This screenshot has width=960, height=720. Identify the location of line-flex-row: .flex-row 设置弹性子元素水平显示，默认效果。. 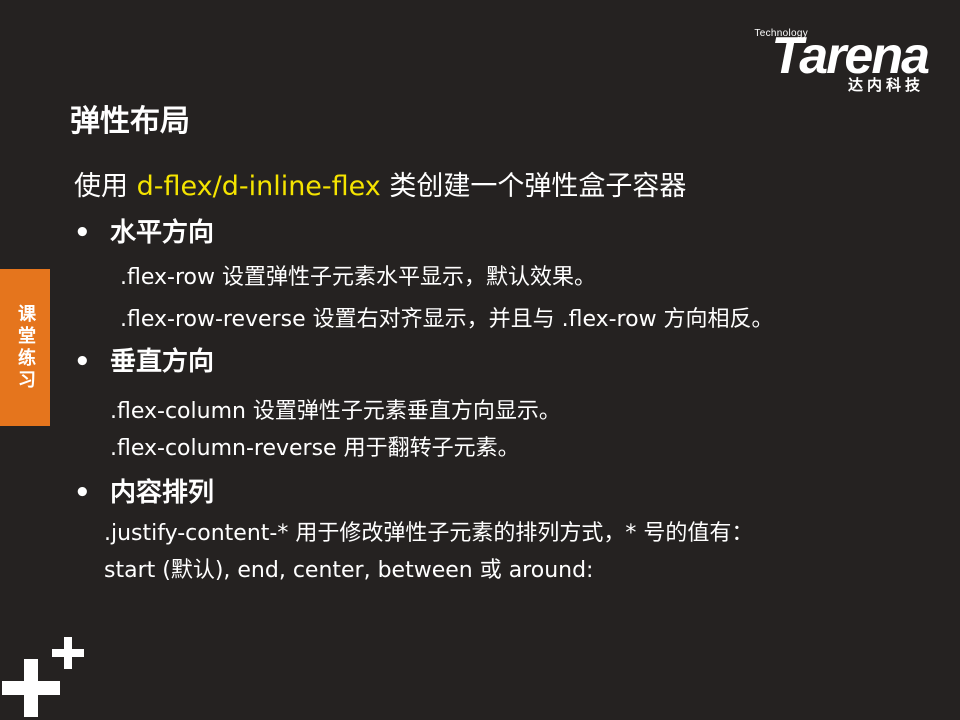
(358, 277).